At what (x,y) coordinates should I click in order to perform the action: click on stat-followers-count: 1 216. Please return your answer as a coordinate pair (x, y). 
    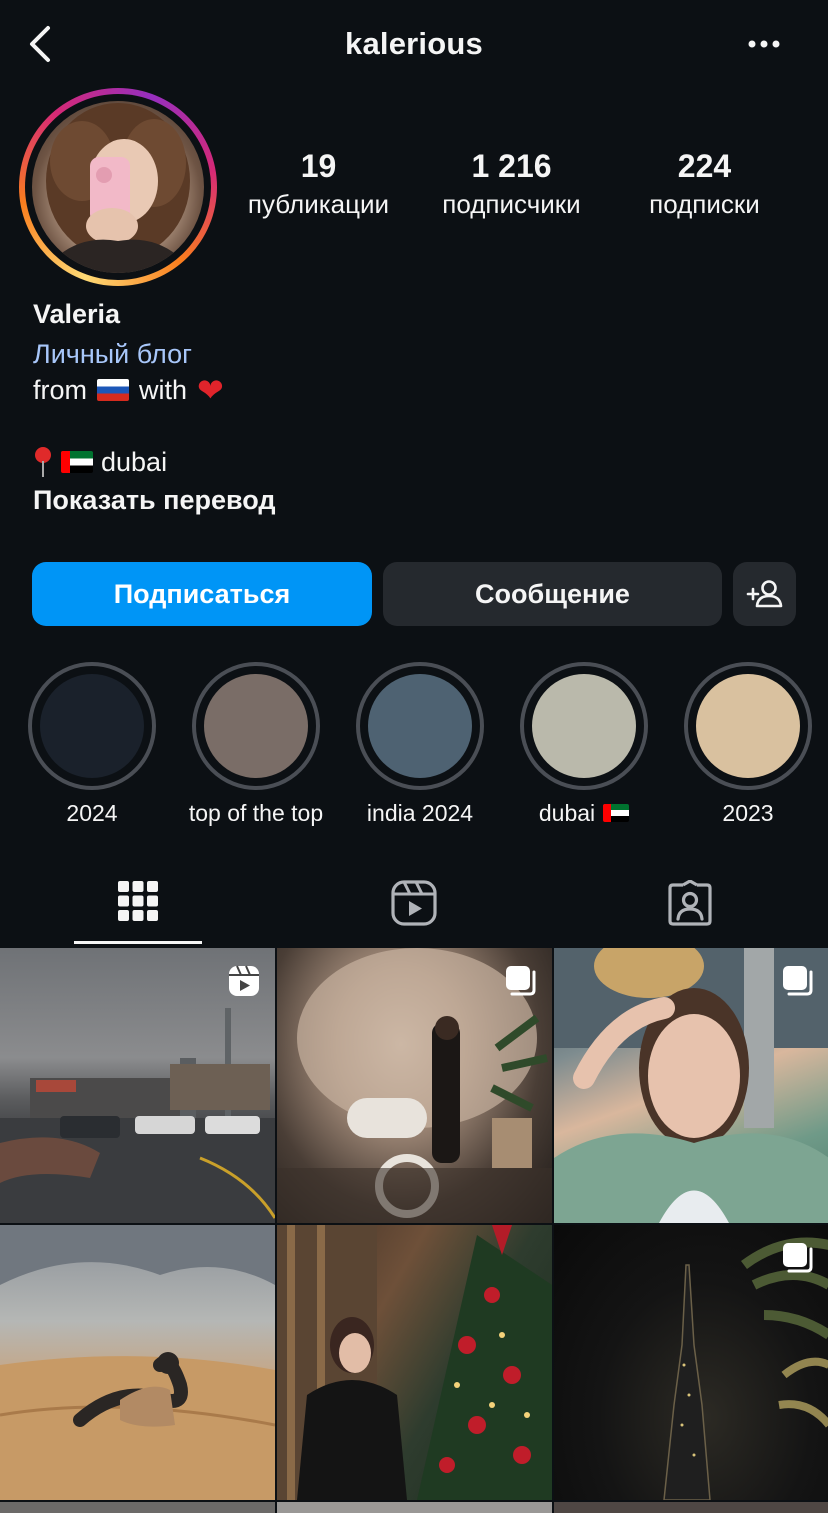
    Looking at the image, I should click on (511, 166).